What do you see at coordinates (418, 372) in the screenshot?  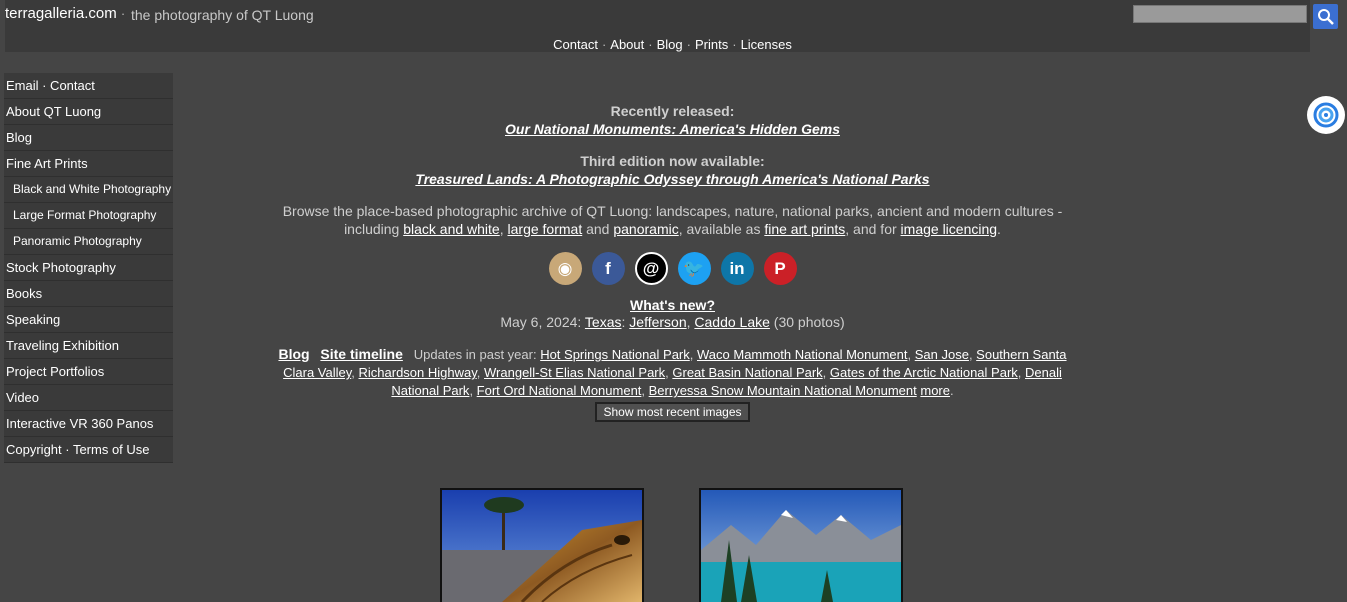 I see `update-link: Richardson Highway` at bounding box center [418, 372].